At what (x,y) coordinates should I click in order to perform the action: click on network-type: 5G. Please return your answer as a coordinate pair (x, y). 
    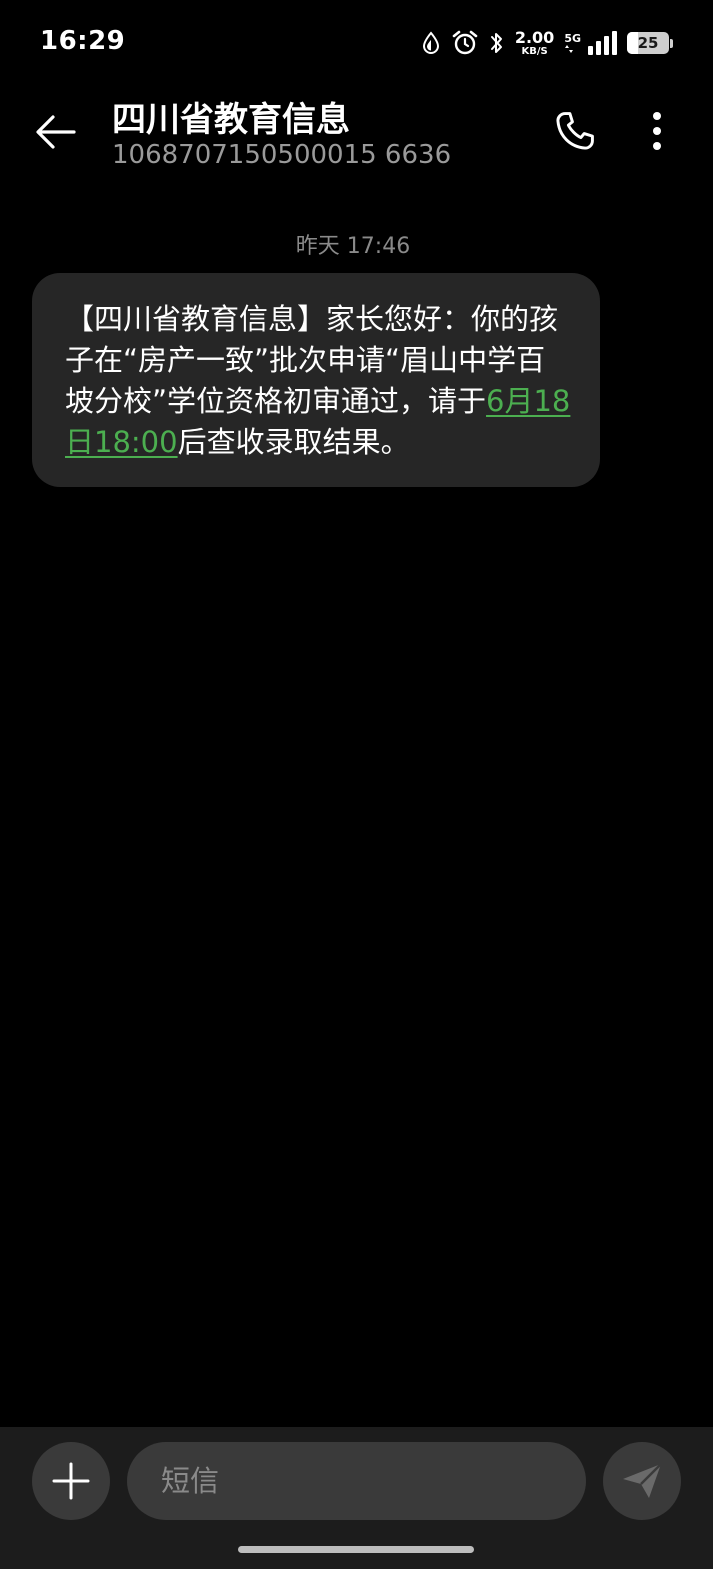
    Looking at the image, I should click on (572, 43).